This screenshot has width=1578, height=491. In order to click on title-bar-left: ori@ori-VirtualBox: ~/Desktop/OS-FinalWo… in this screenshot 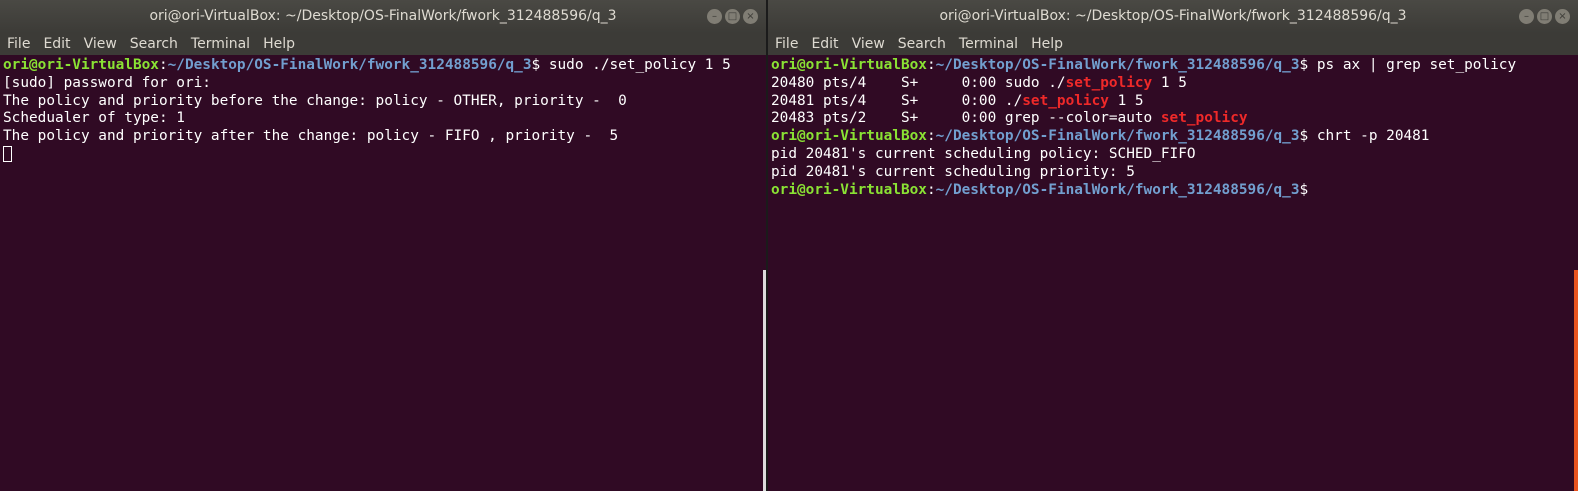, I will do `click(383, 16)`.